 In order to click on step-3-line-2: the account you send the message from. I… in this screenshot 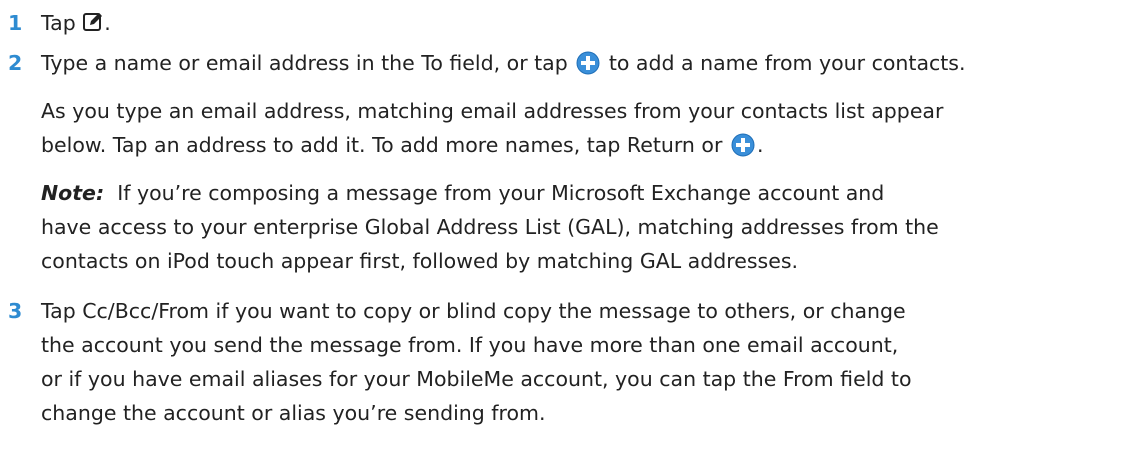, I will do `click(470, 345)`.